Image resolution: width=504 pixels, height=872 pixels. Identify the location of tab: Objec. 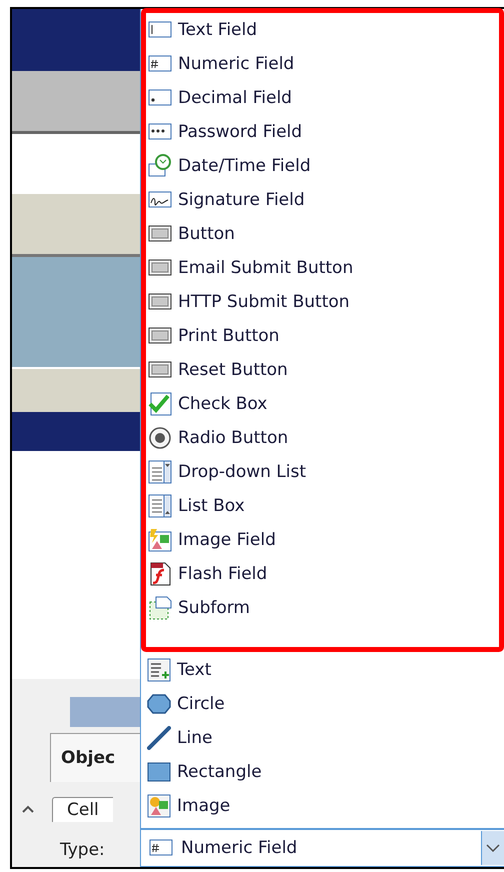
(95, 757).